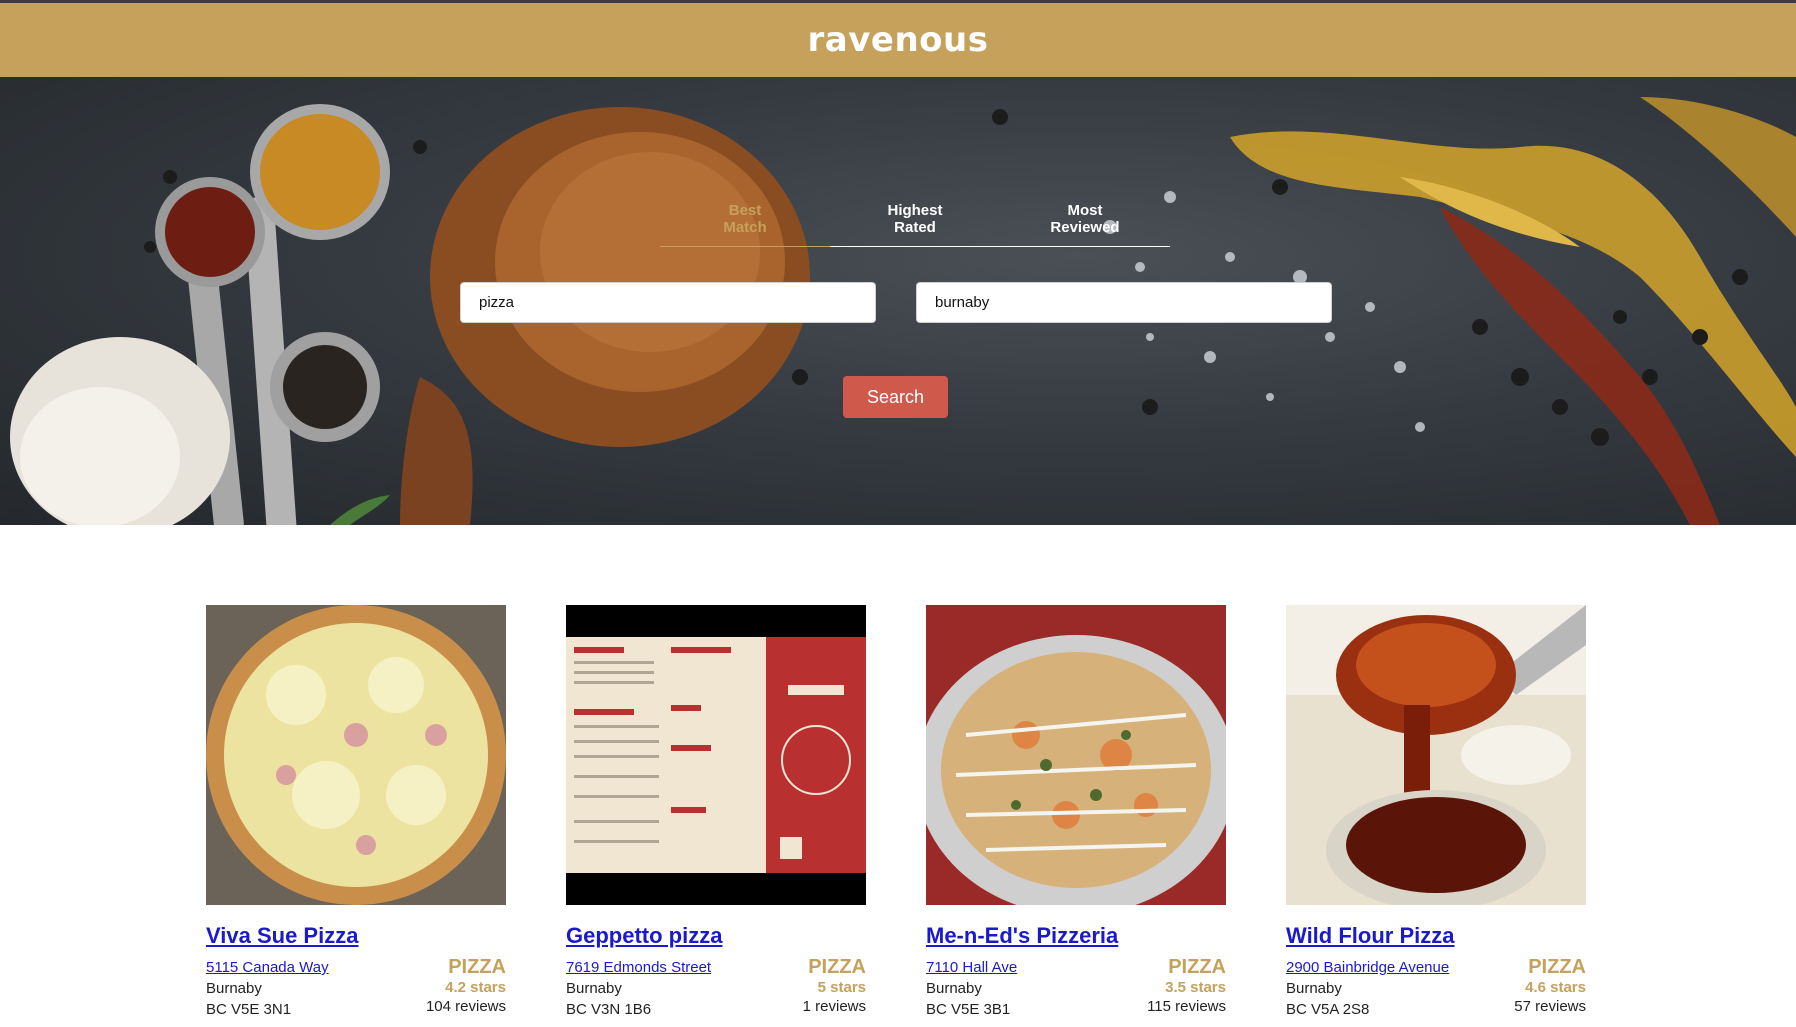 The height and width of the screenshot is (1027, 1796). I want to click on business-address: 7619 Edmonds Street Burnaby BC V3N 1B6, so click(638, 988).